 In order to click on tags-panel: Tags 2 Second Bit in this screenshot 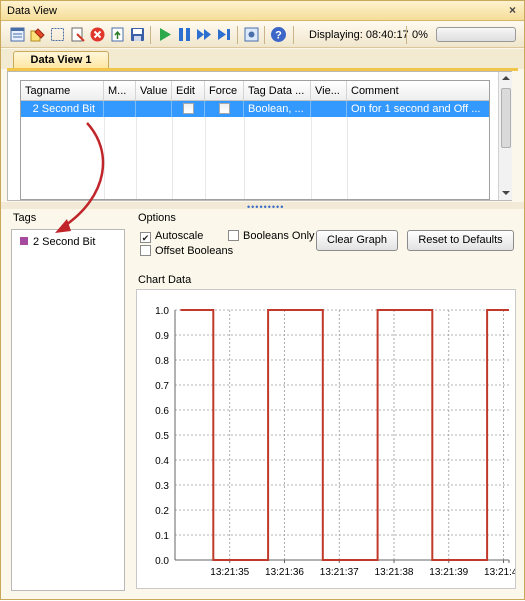, I will do `click(67, 403)`.